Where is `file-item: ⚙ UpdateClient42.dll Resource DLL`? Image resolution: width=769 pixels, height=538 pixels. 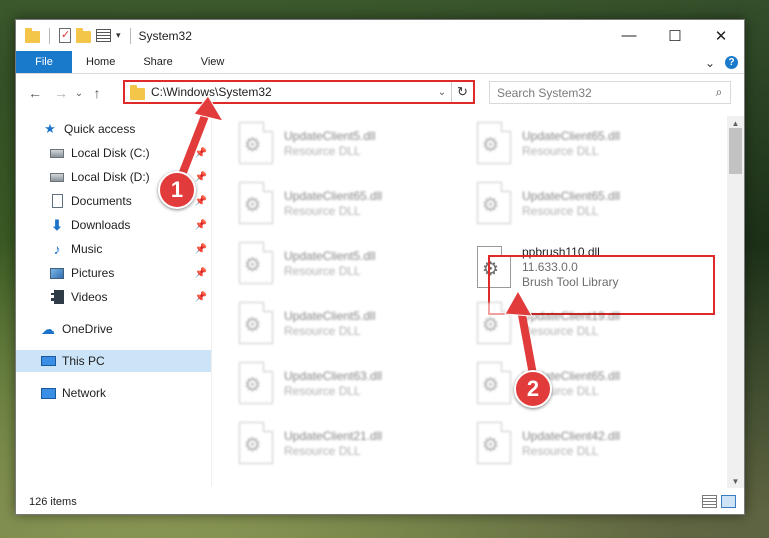
file-item: ⚙ UpdateClient42.dll Resource DLL is located at coordinates (583, 443).